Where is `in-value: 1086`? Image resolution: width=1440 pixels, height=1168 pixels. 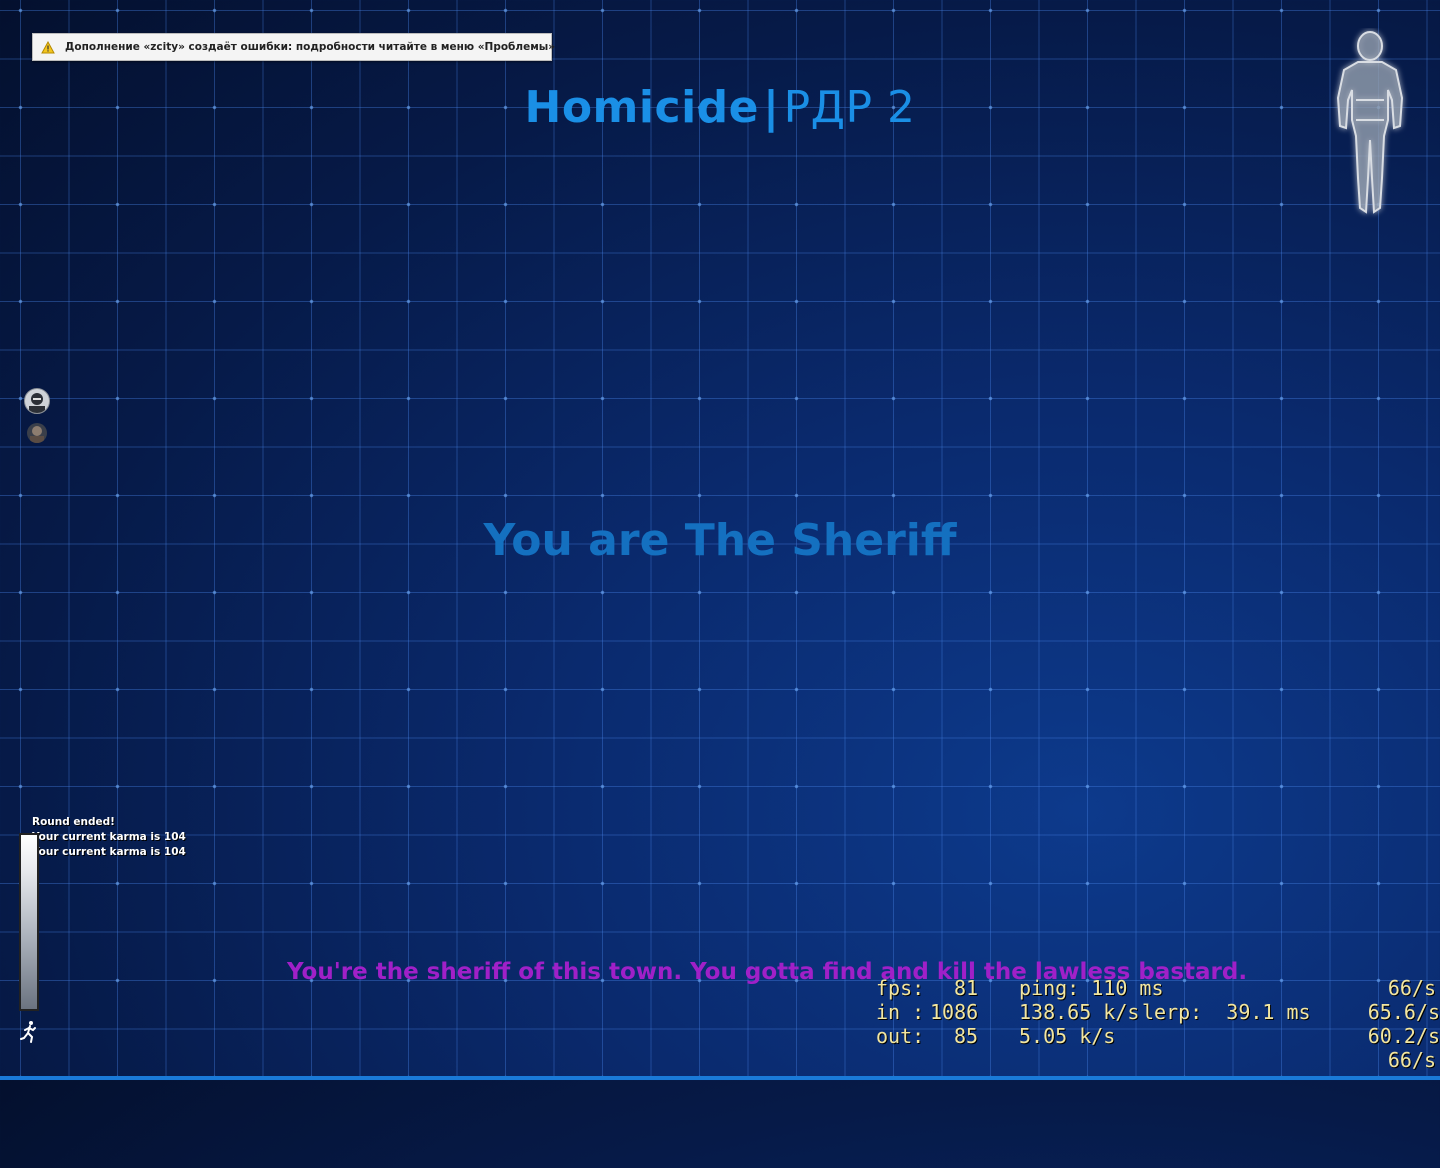
in-value: 1086 is located at coordinates (954, 1012).